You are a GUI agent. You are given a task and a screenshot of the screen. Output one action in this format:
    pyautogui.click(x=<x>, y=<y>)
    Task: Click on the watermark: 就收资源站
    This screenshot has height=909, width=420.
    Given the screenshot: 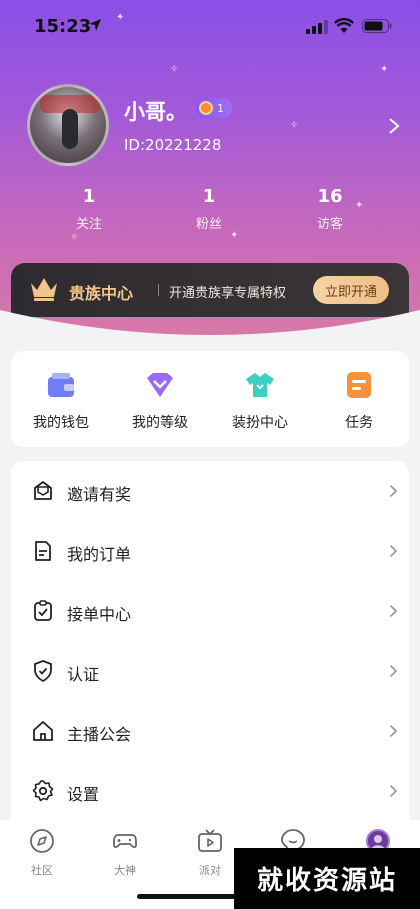 What is the action you would take?
    pyautogui.click(x=327, y=878)
    